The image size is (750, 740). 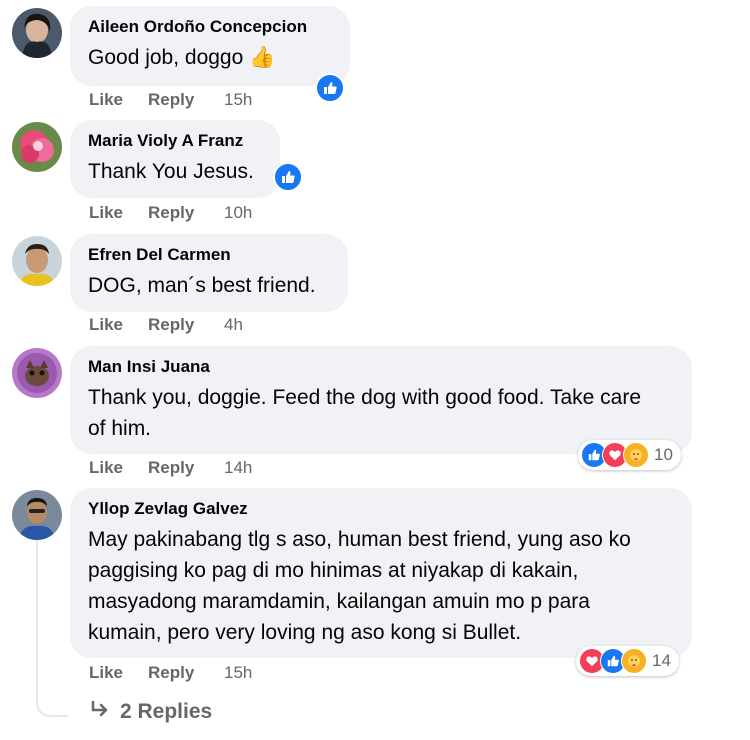 I want to click on comment-timestamp: 10h, so click(x=238, y=213).